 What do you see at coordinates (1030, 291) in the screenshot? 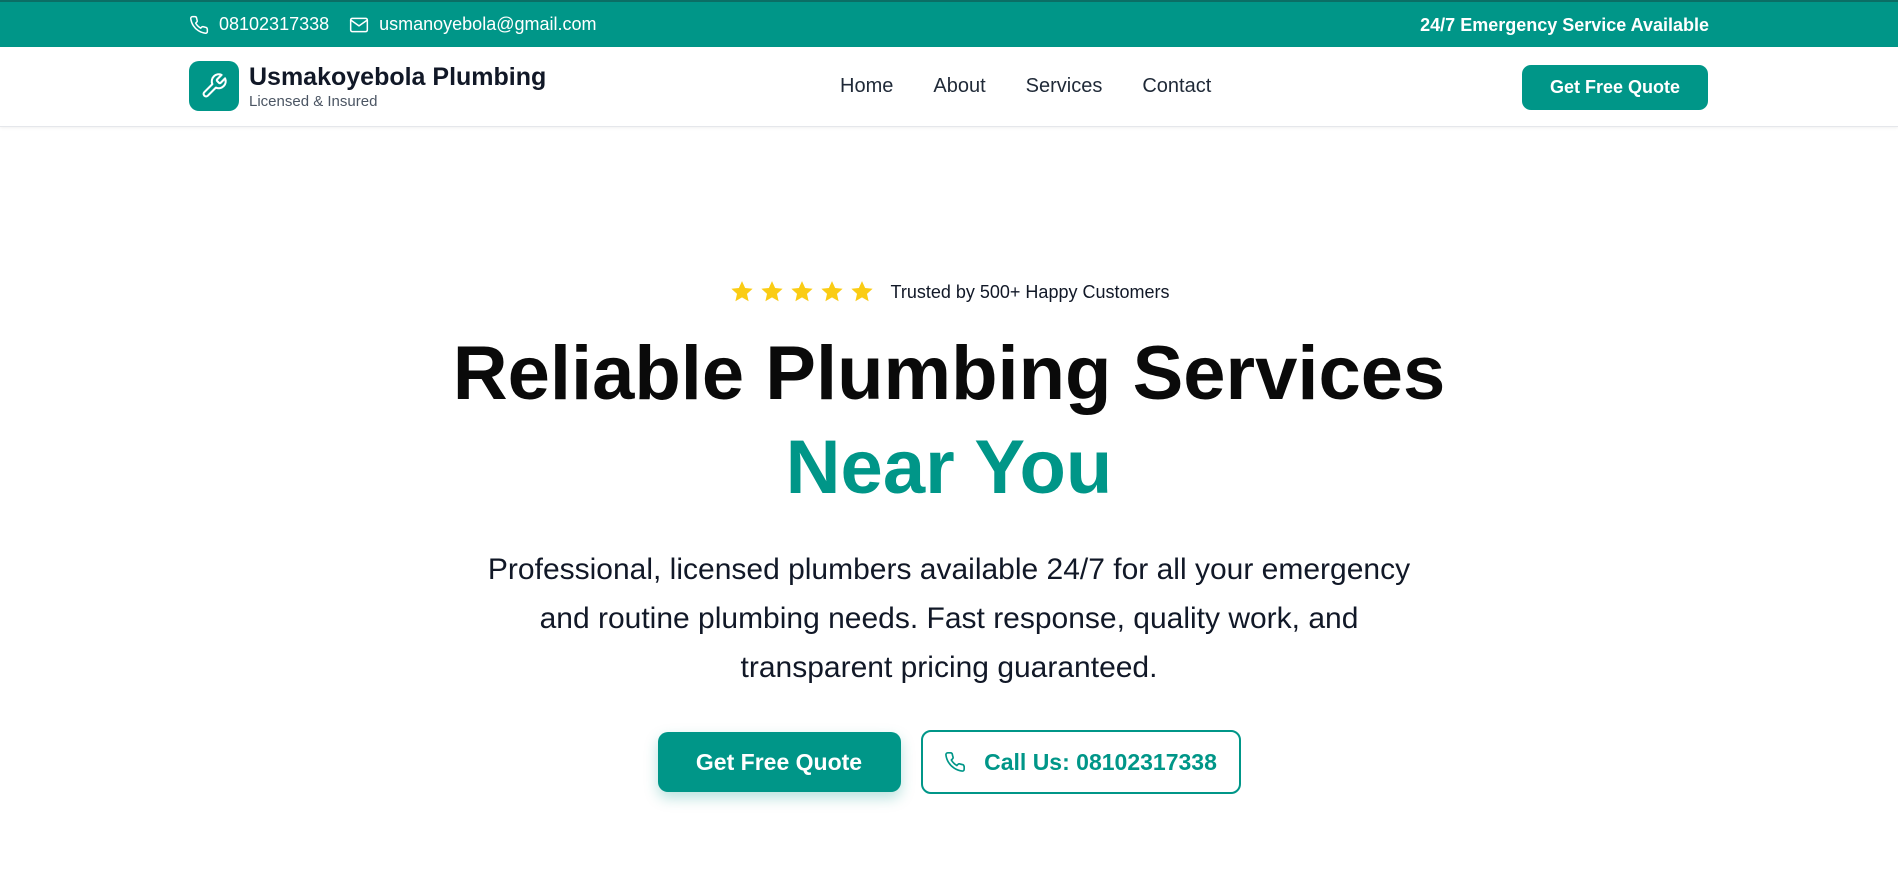
I see `rating-text: Trusted by 500+ Happy Customers` at bounding box center [1030, 291].